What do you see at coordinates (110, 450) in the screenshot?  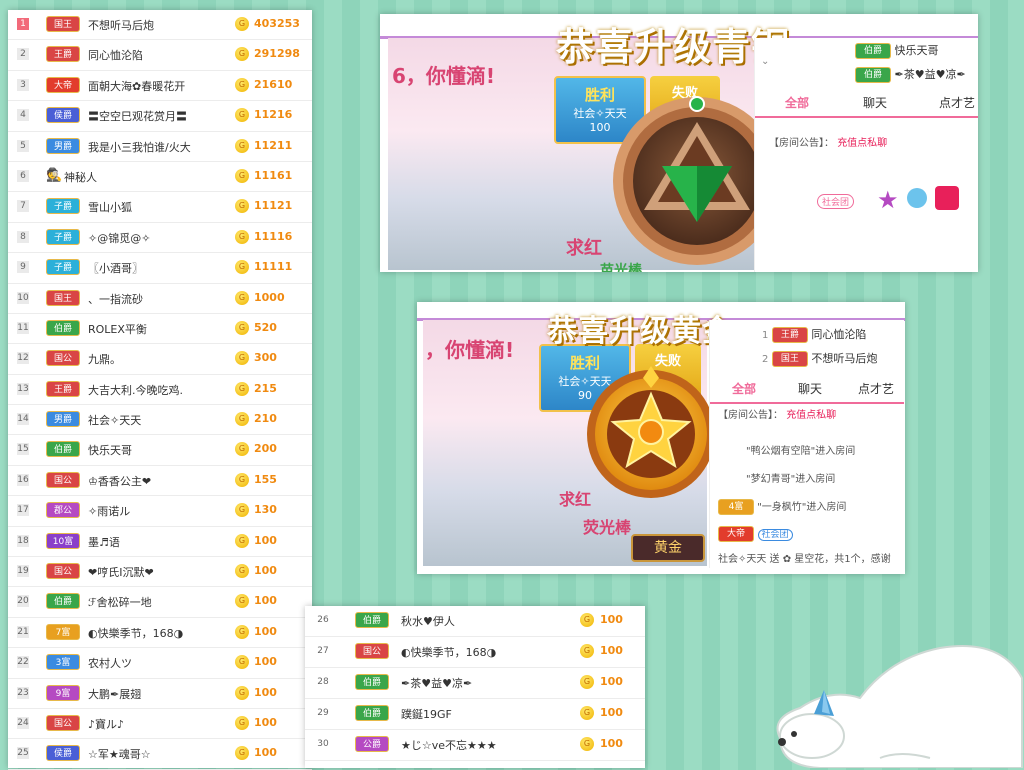 I see `user-name: 快乐天哥` at bounding box center [110, 450].